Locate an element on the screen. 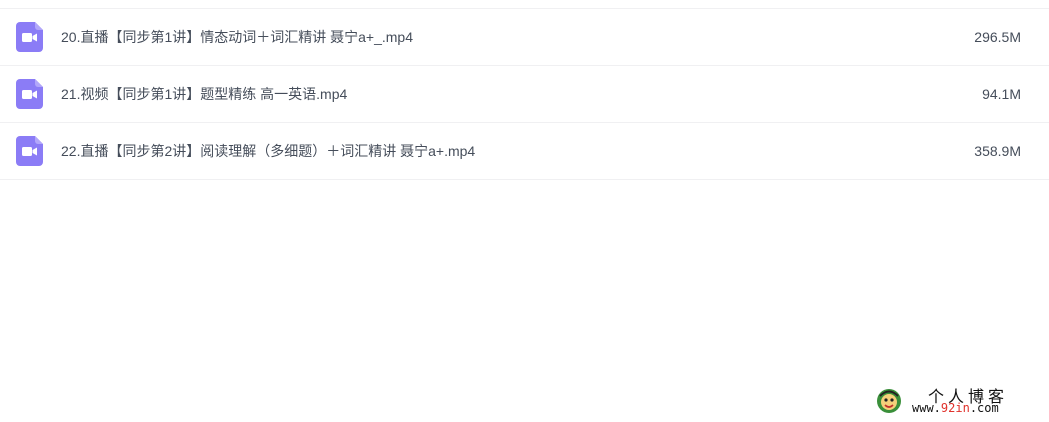 Image resolution: width=1049 pixels, height=422 pixels. file-size: 94.1M is located at coordinates (1001, 94).